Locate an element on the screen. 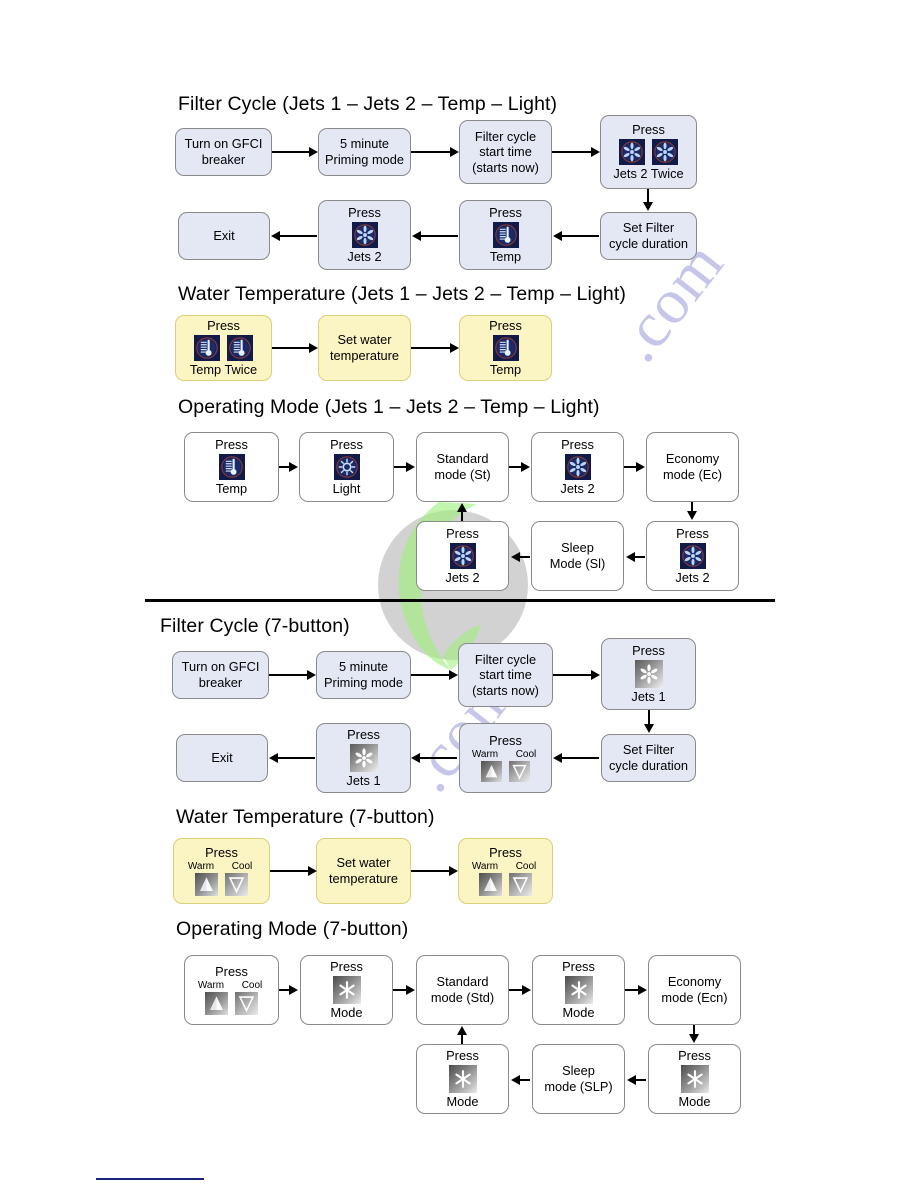  node-turn-on-gfci-breaker: Turn on GFCI breaker is located at coordinates (223, 152).